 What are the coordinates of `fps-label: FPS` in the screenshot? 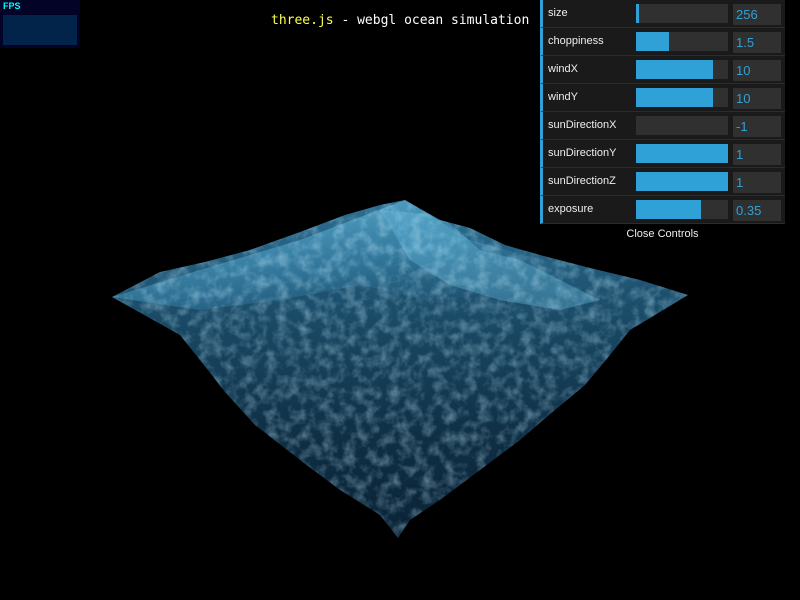 It's located at (12, 6).